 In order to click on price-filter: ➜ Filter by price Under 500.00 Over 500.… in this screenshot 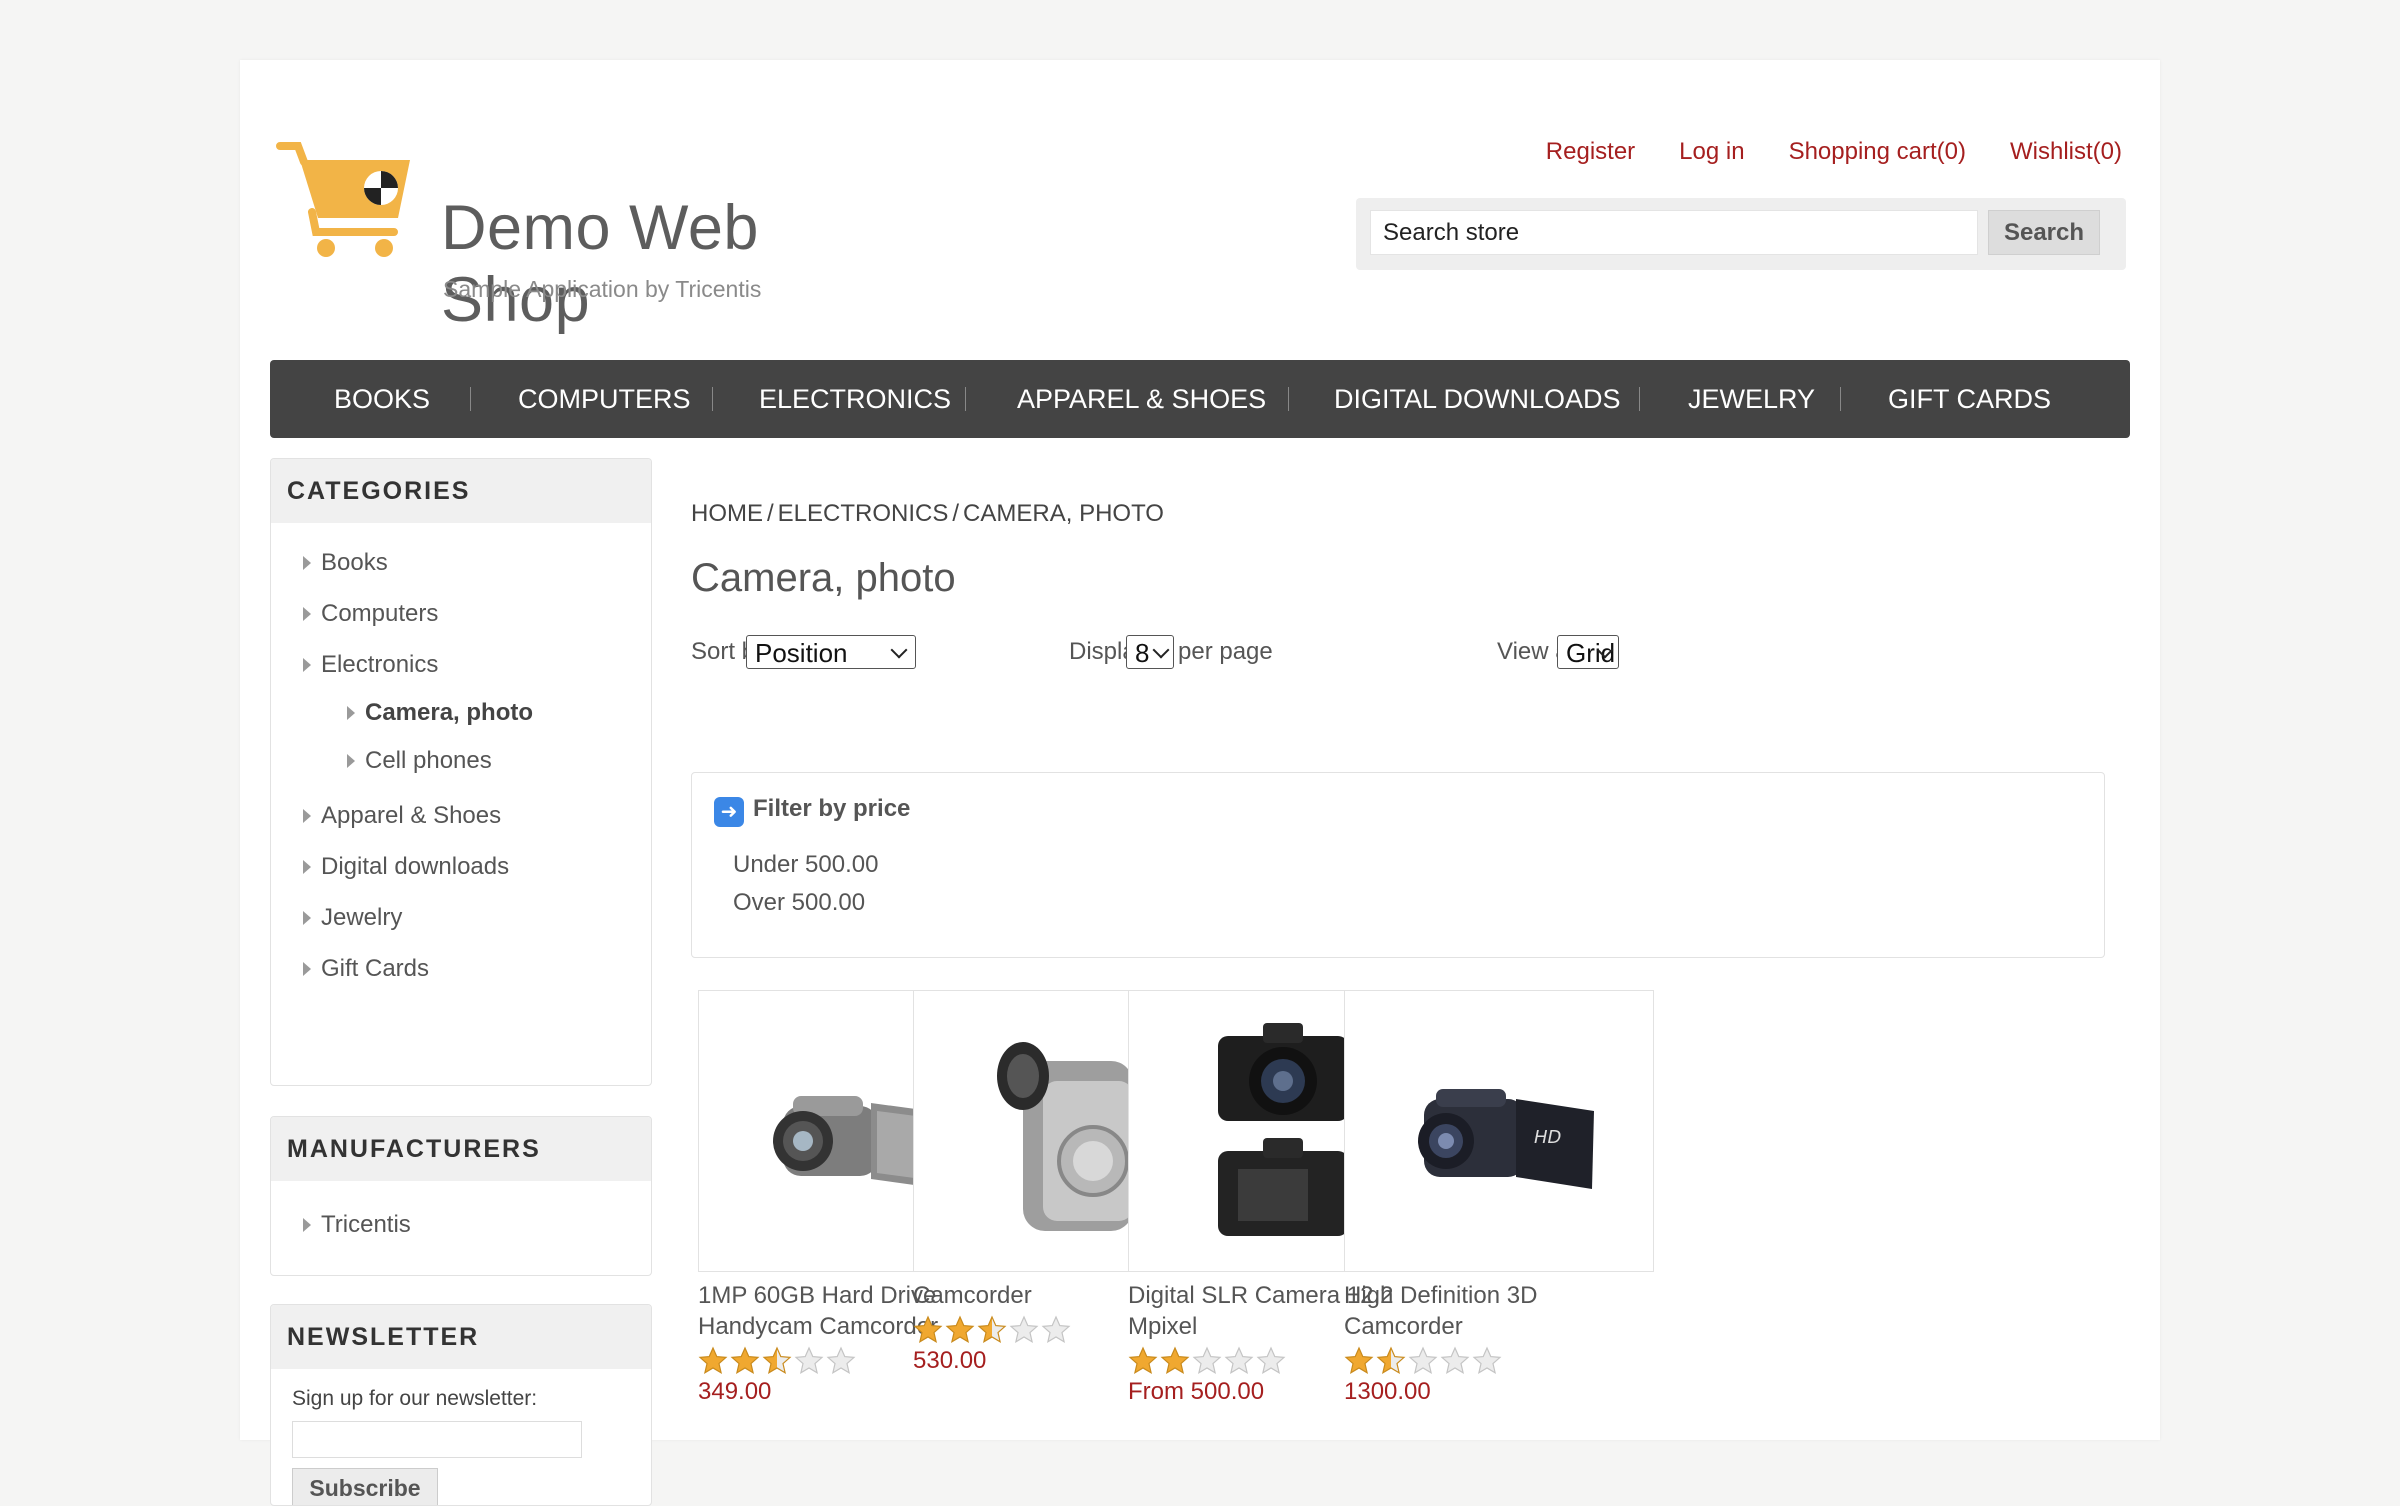, I will do `click(1398, 865)`.